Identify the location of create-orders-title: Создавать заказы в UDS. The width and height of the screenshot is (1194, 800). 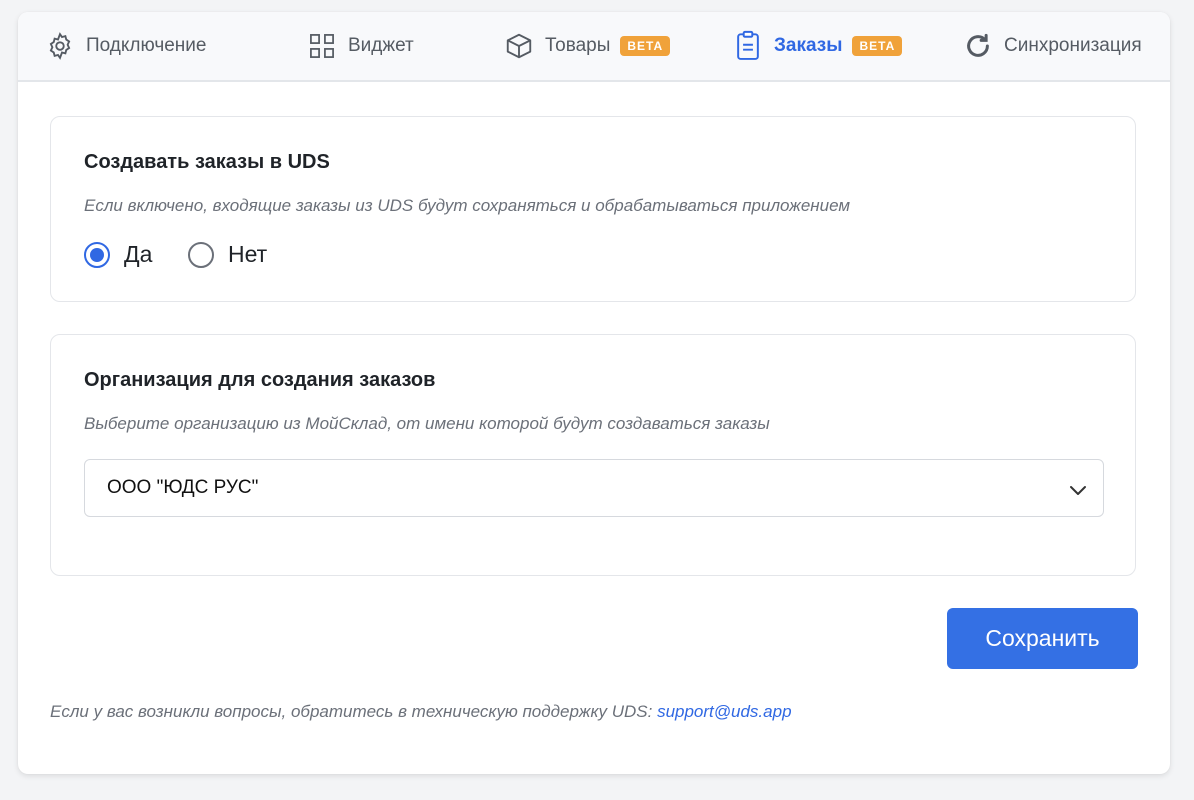
(207, 162).